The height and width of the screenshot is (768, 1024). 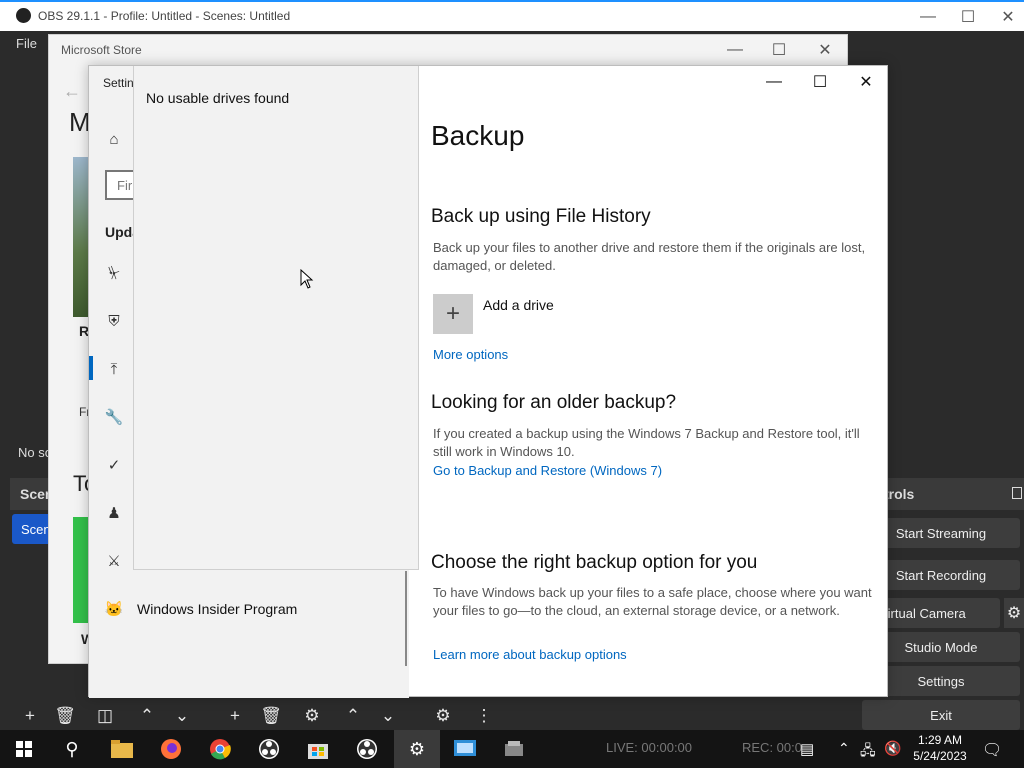 I want to click on nav-scrollbar, so click(x=406, y=618).